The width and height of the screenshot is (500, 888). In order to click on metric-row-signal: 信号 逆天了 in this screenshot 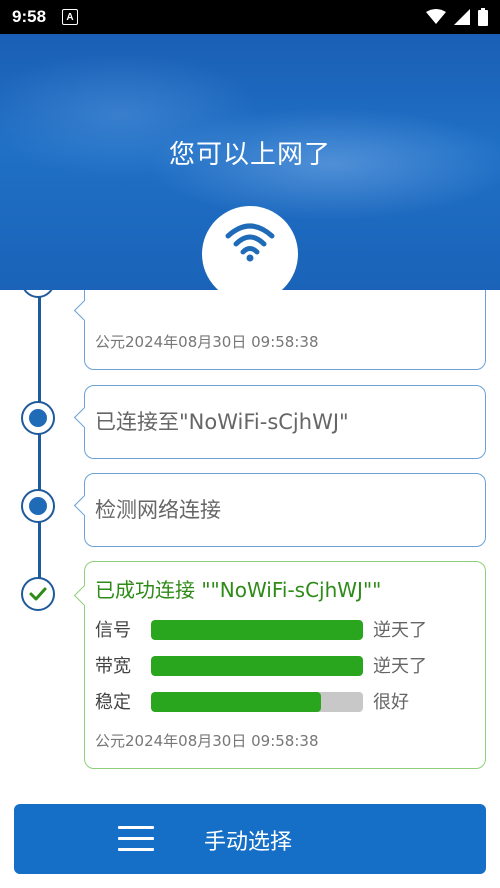, I will do `click(285, 628)`.